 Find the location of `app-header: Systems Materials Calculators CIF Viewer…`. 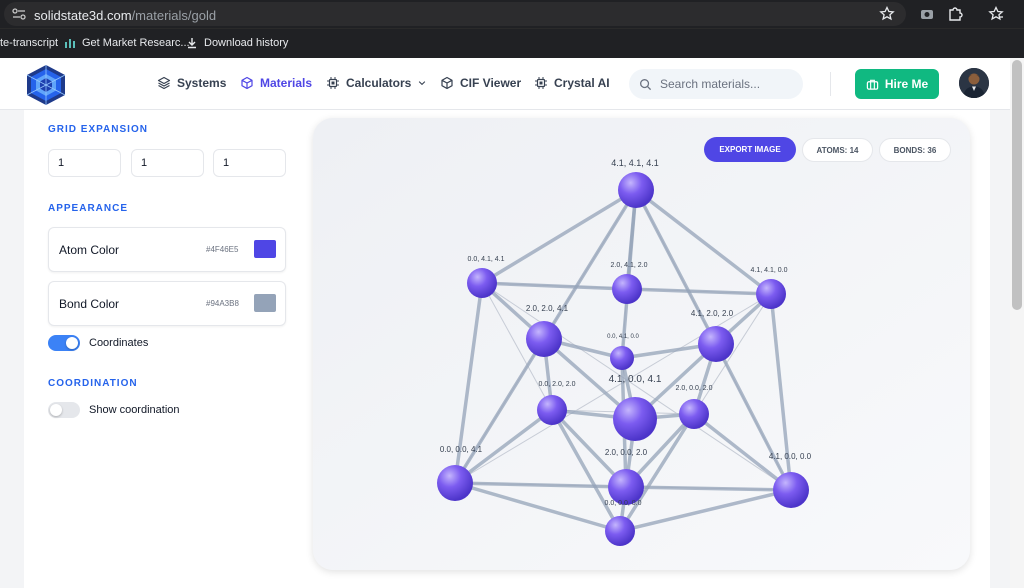

app-header: Systems Materials Calculators CIF Viewer… is located at coordinates (505, 84).